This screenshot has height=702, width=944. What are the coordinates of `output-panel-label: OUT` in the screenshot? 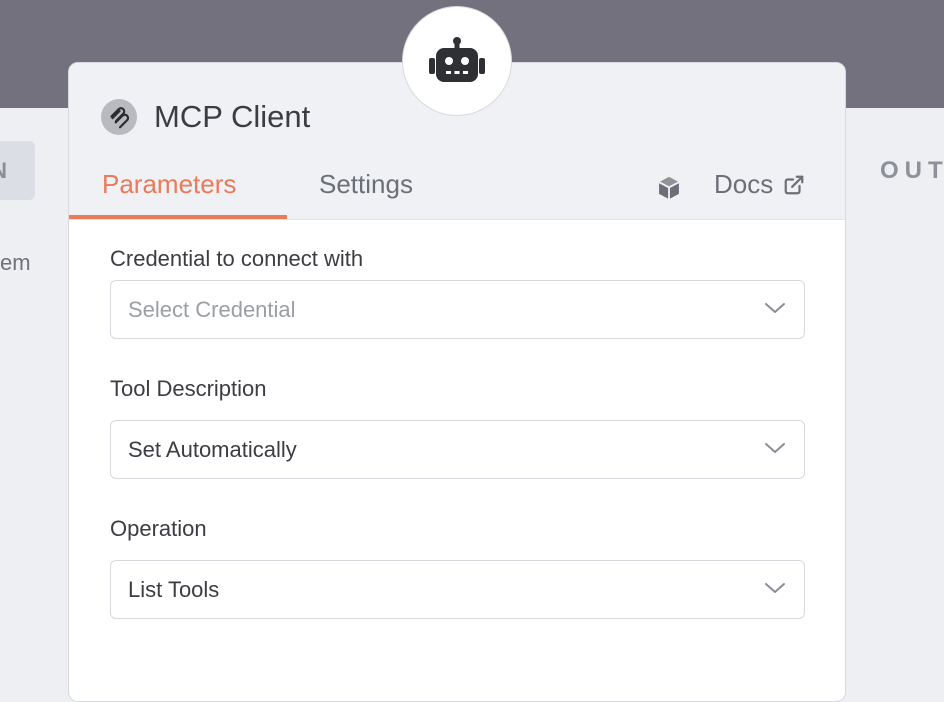 It's located at (912, 170).